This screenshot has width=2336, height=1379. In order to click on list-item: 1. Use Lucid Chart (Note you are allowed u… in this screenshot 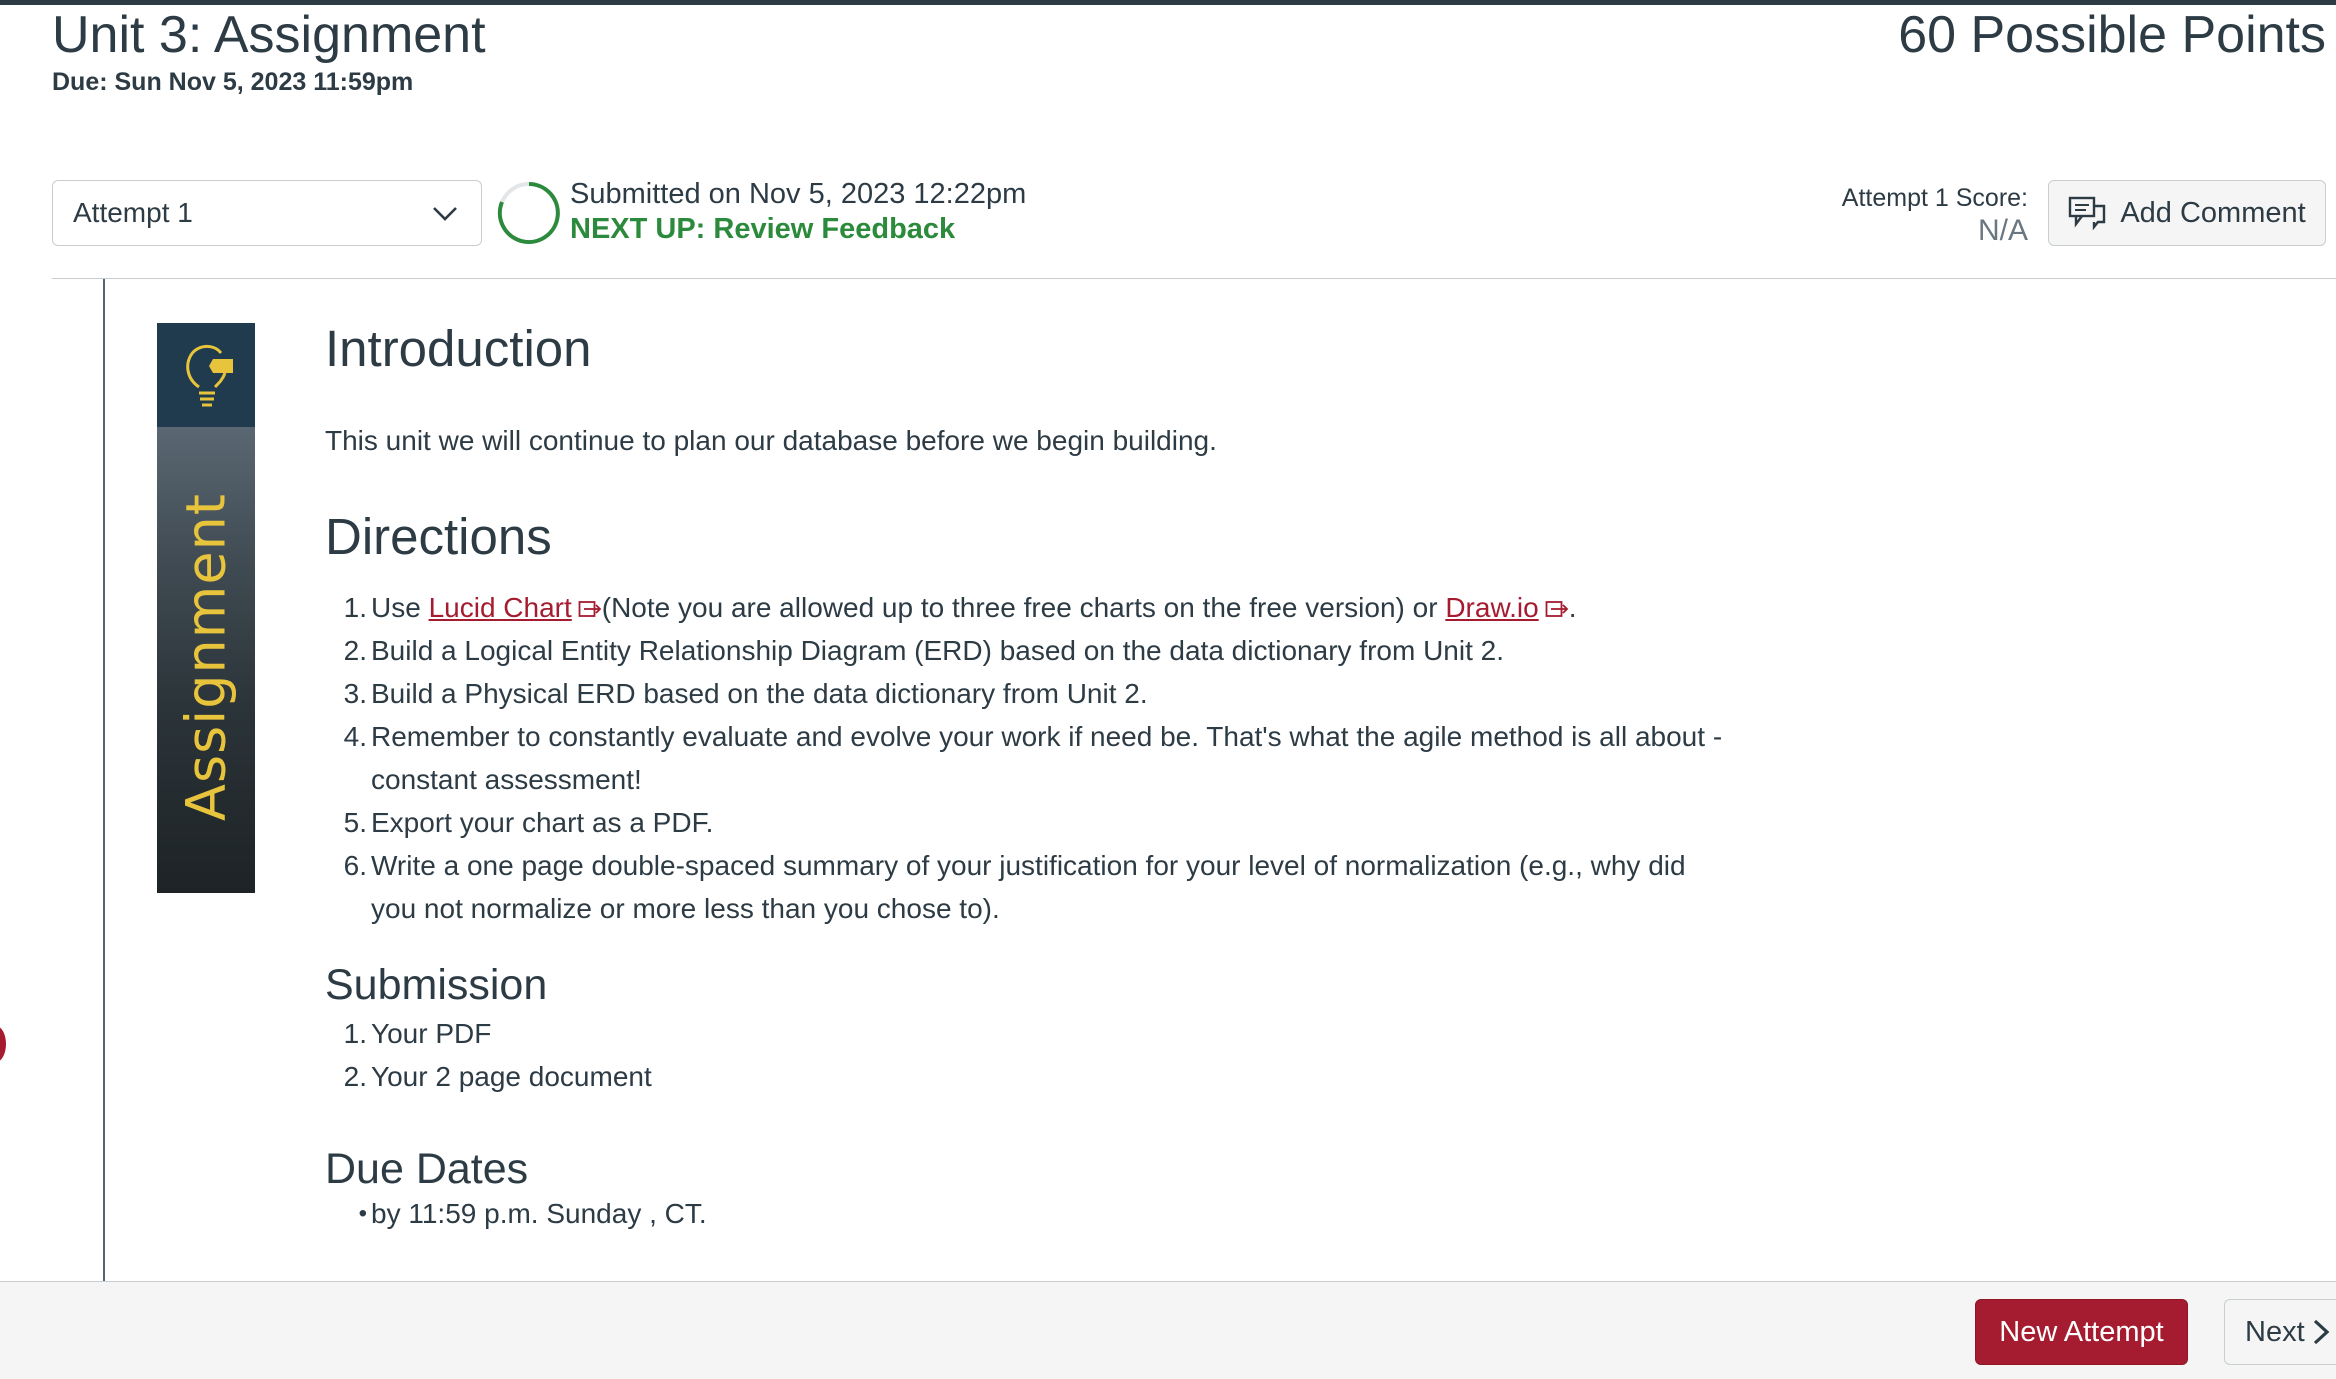, I will do `click(960, 607)`.